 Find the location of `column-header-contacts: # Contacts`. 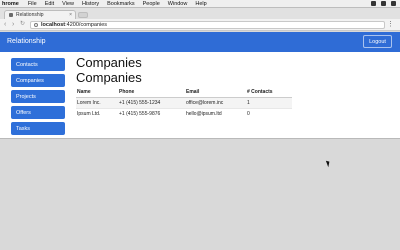

column-header-contacts: # Contacts is located at coordinates (269, 93).